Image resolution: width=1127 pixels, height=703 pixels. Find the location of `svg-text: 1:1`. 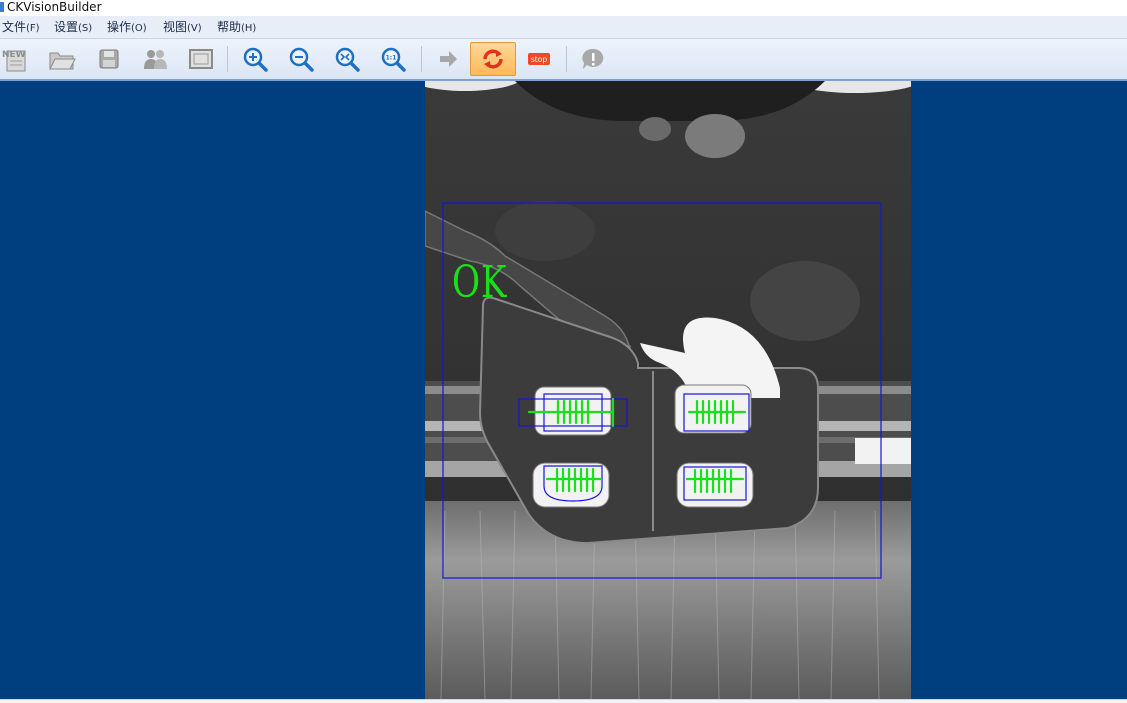

svg-text: 1:1 is located at coordinates (391, 58).